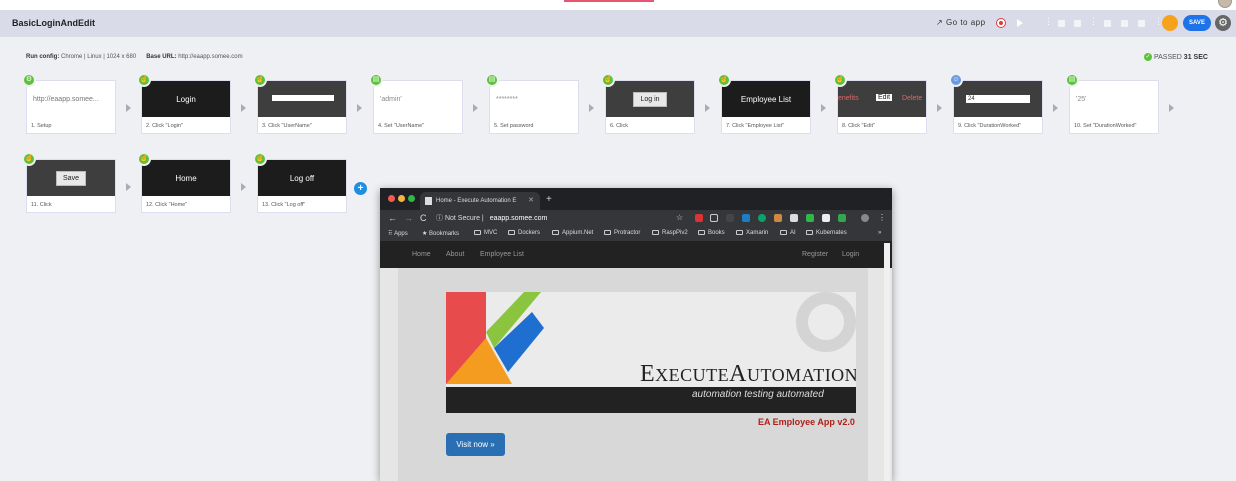 The width and height of the screenshot is (1236, 481). I want to click on step-card-5: ******** 5. Set password ▤, so click(532, 103).